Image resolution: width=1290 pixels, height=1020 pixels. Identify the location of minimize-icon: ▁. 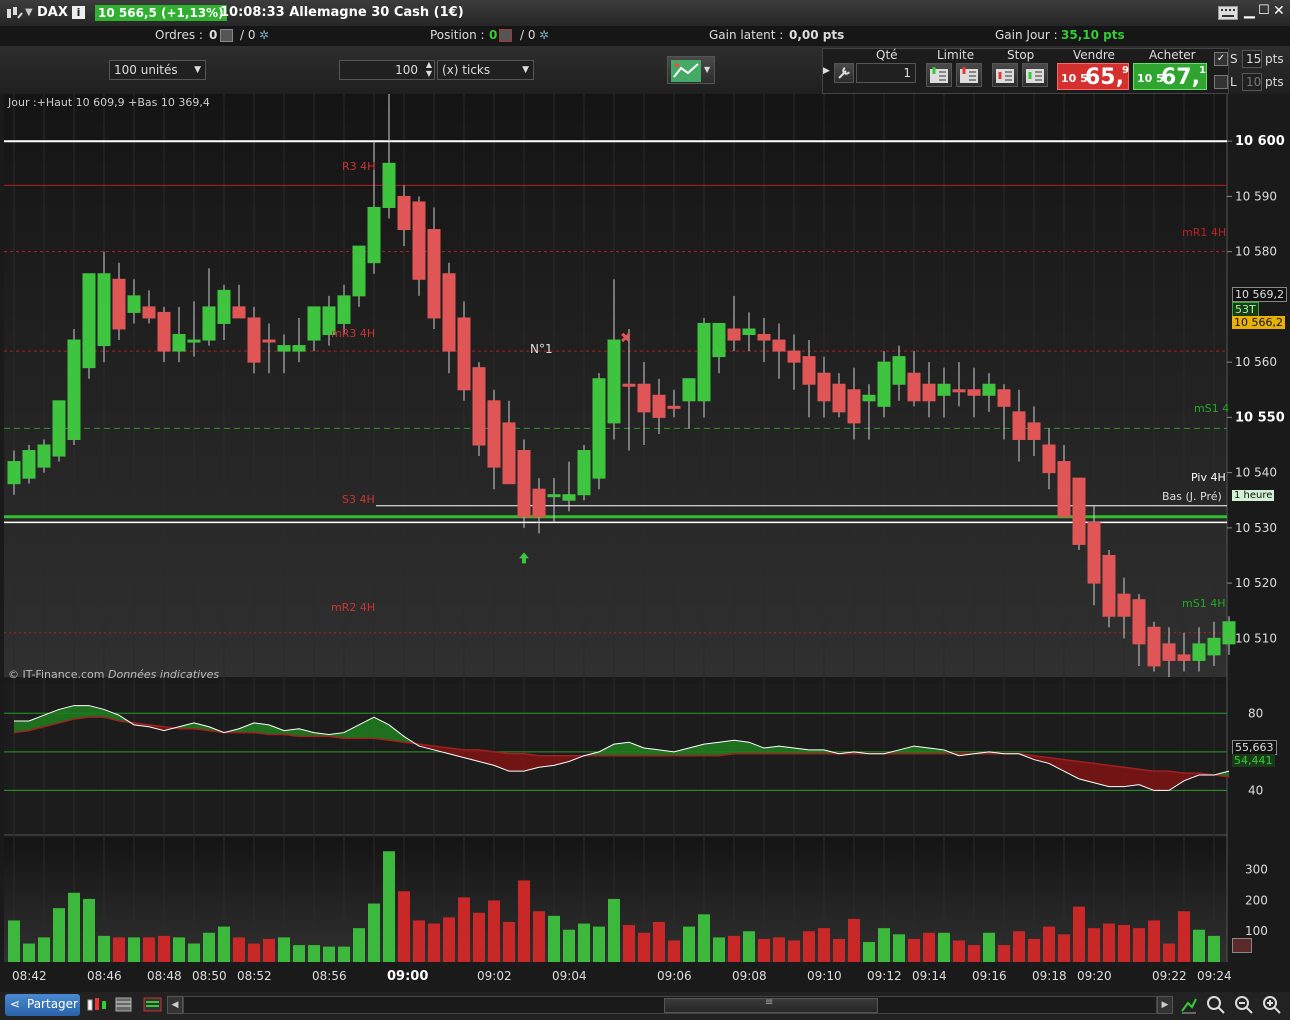
(1249, 11).